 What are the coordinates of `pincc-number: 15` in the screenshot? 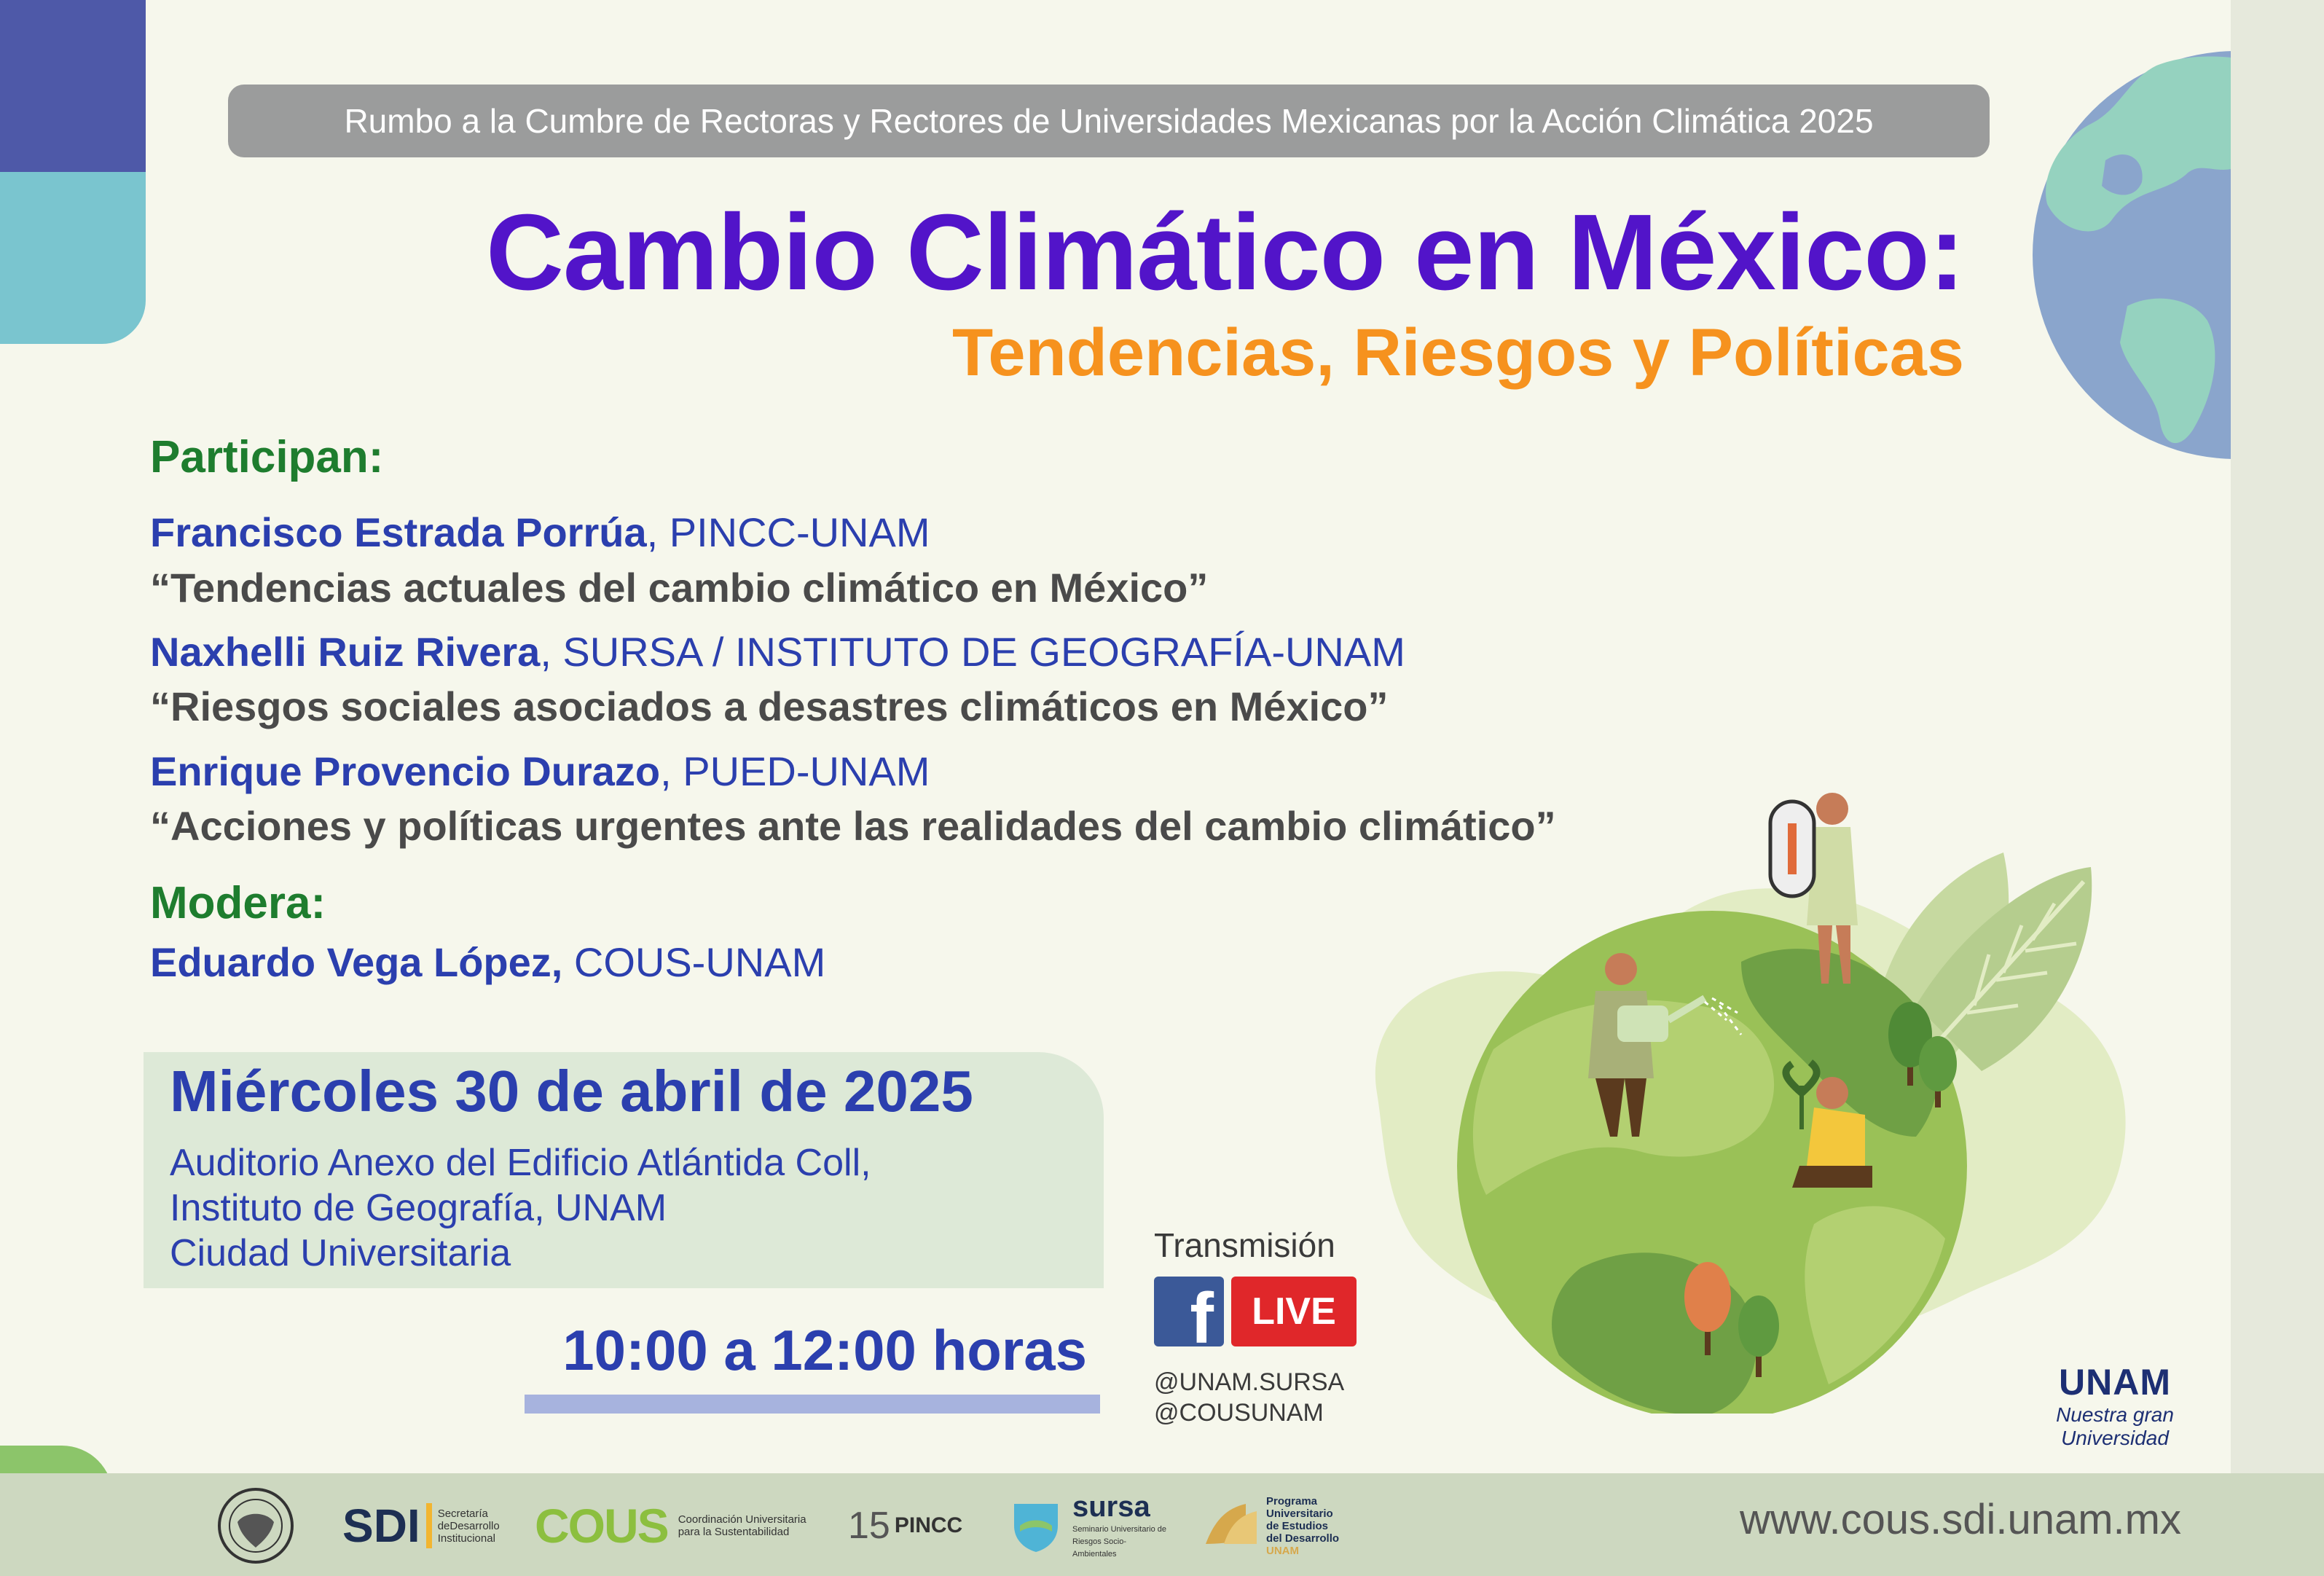 It's located at (869, 1526).